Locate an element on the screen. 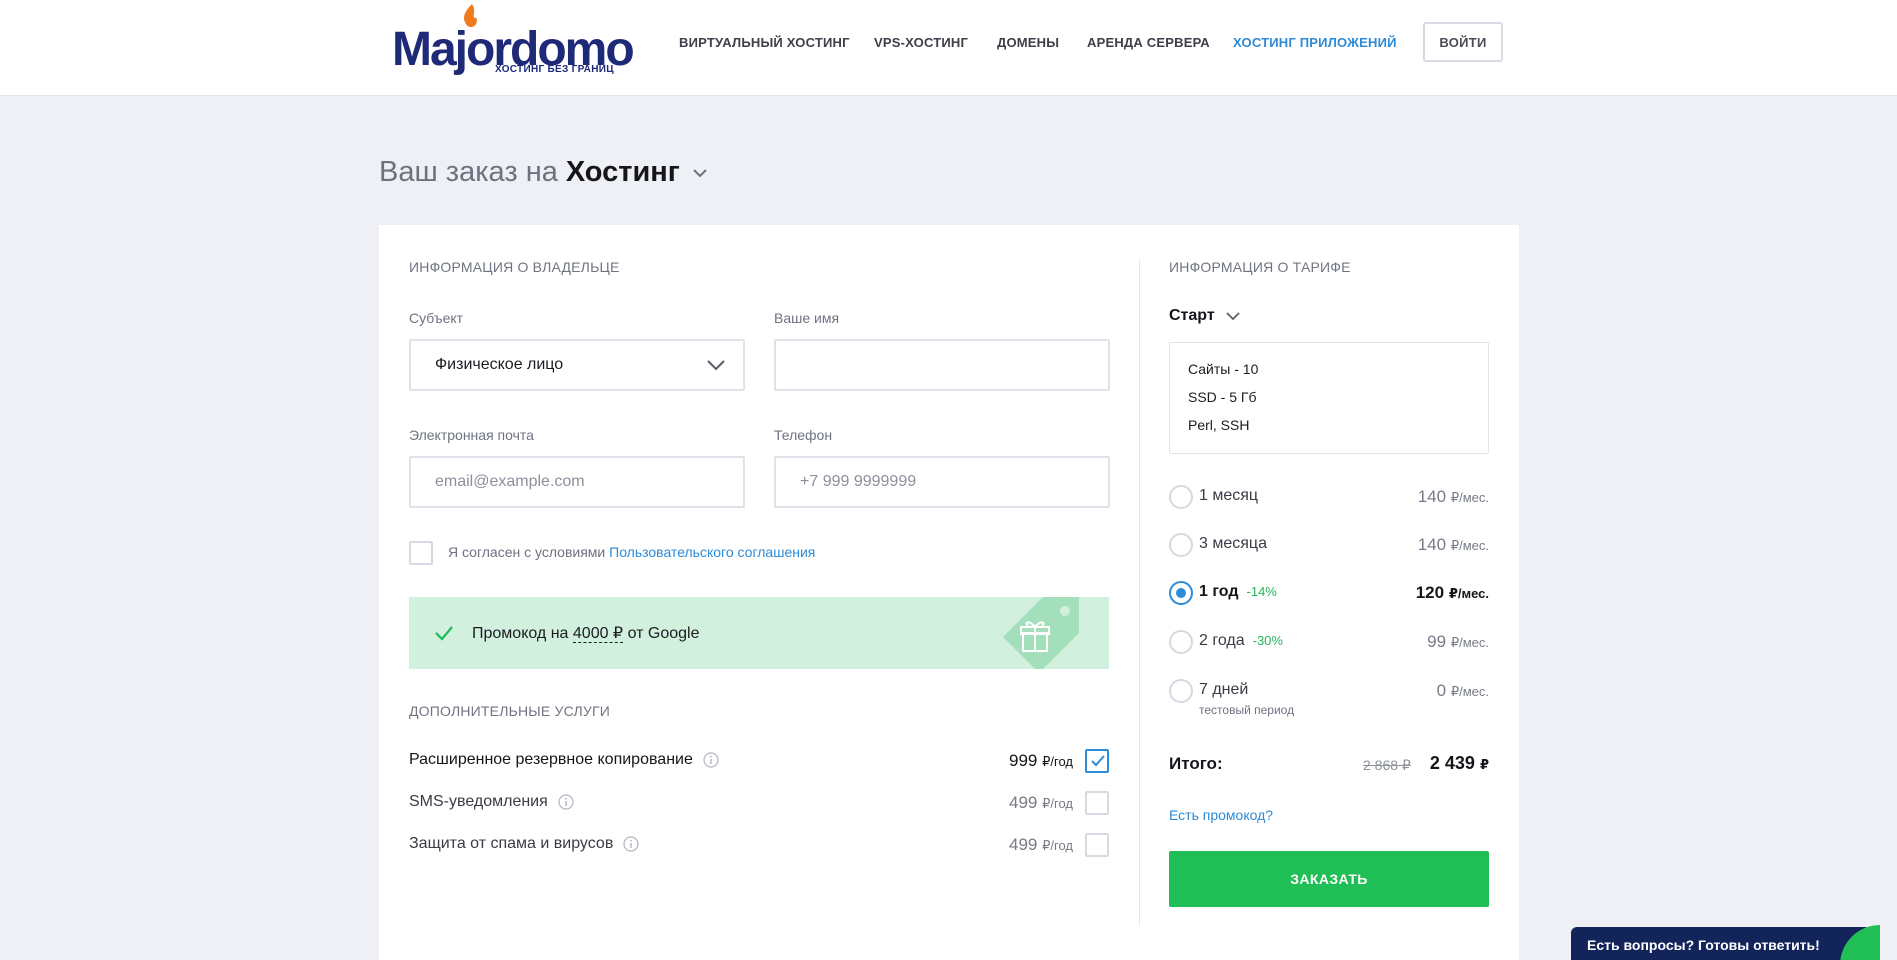 This screenshot has height=960, width=1897. price-value: 0 is located at coordinates (1441, 690).